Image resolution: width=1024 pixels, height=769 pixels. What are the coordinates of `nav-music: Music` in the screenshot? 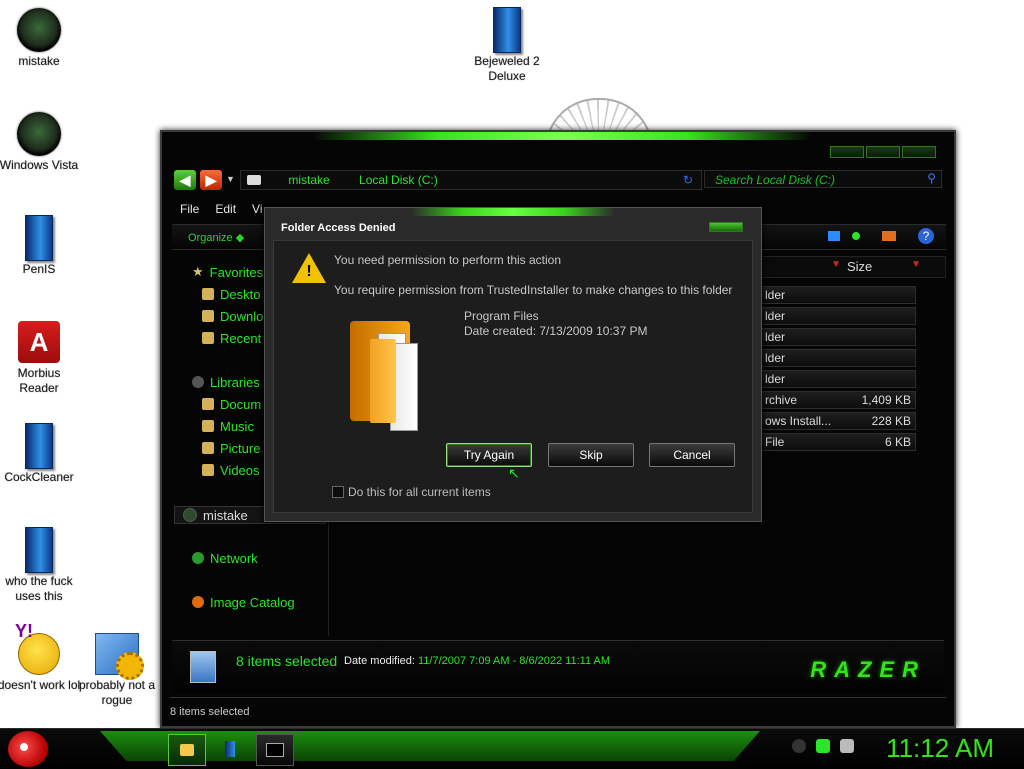 It's located at (228, 426).